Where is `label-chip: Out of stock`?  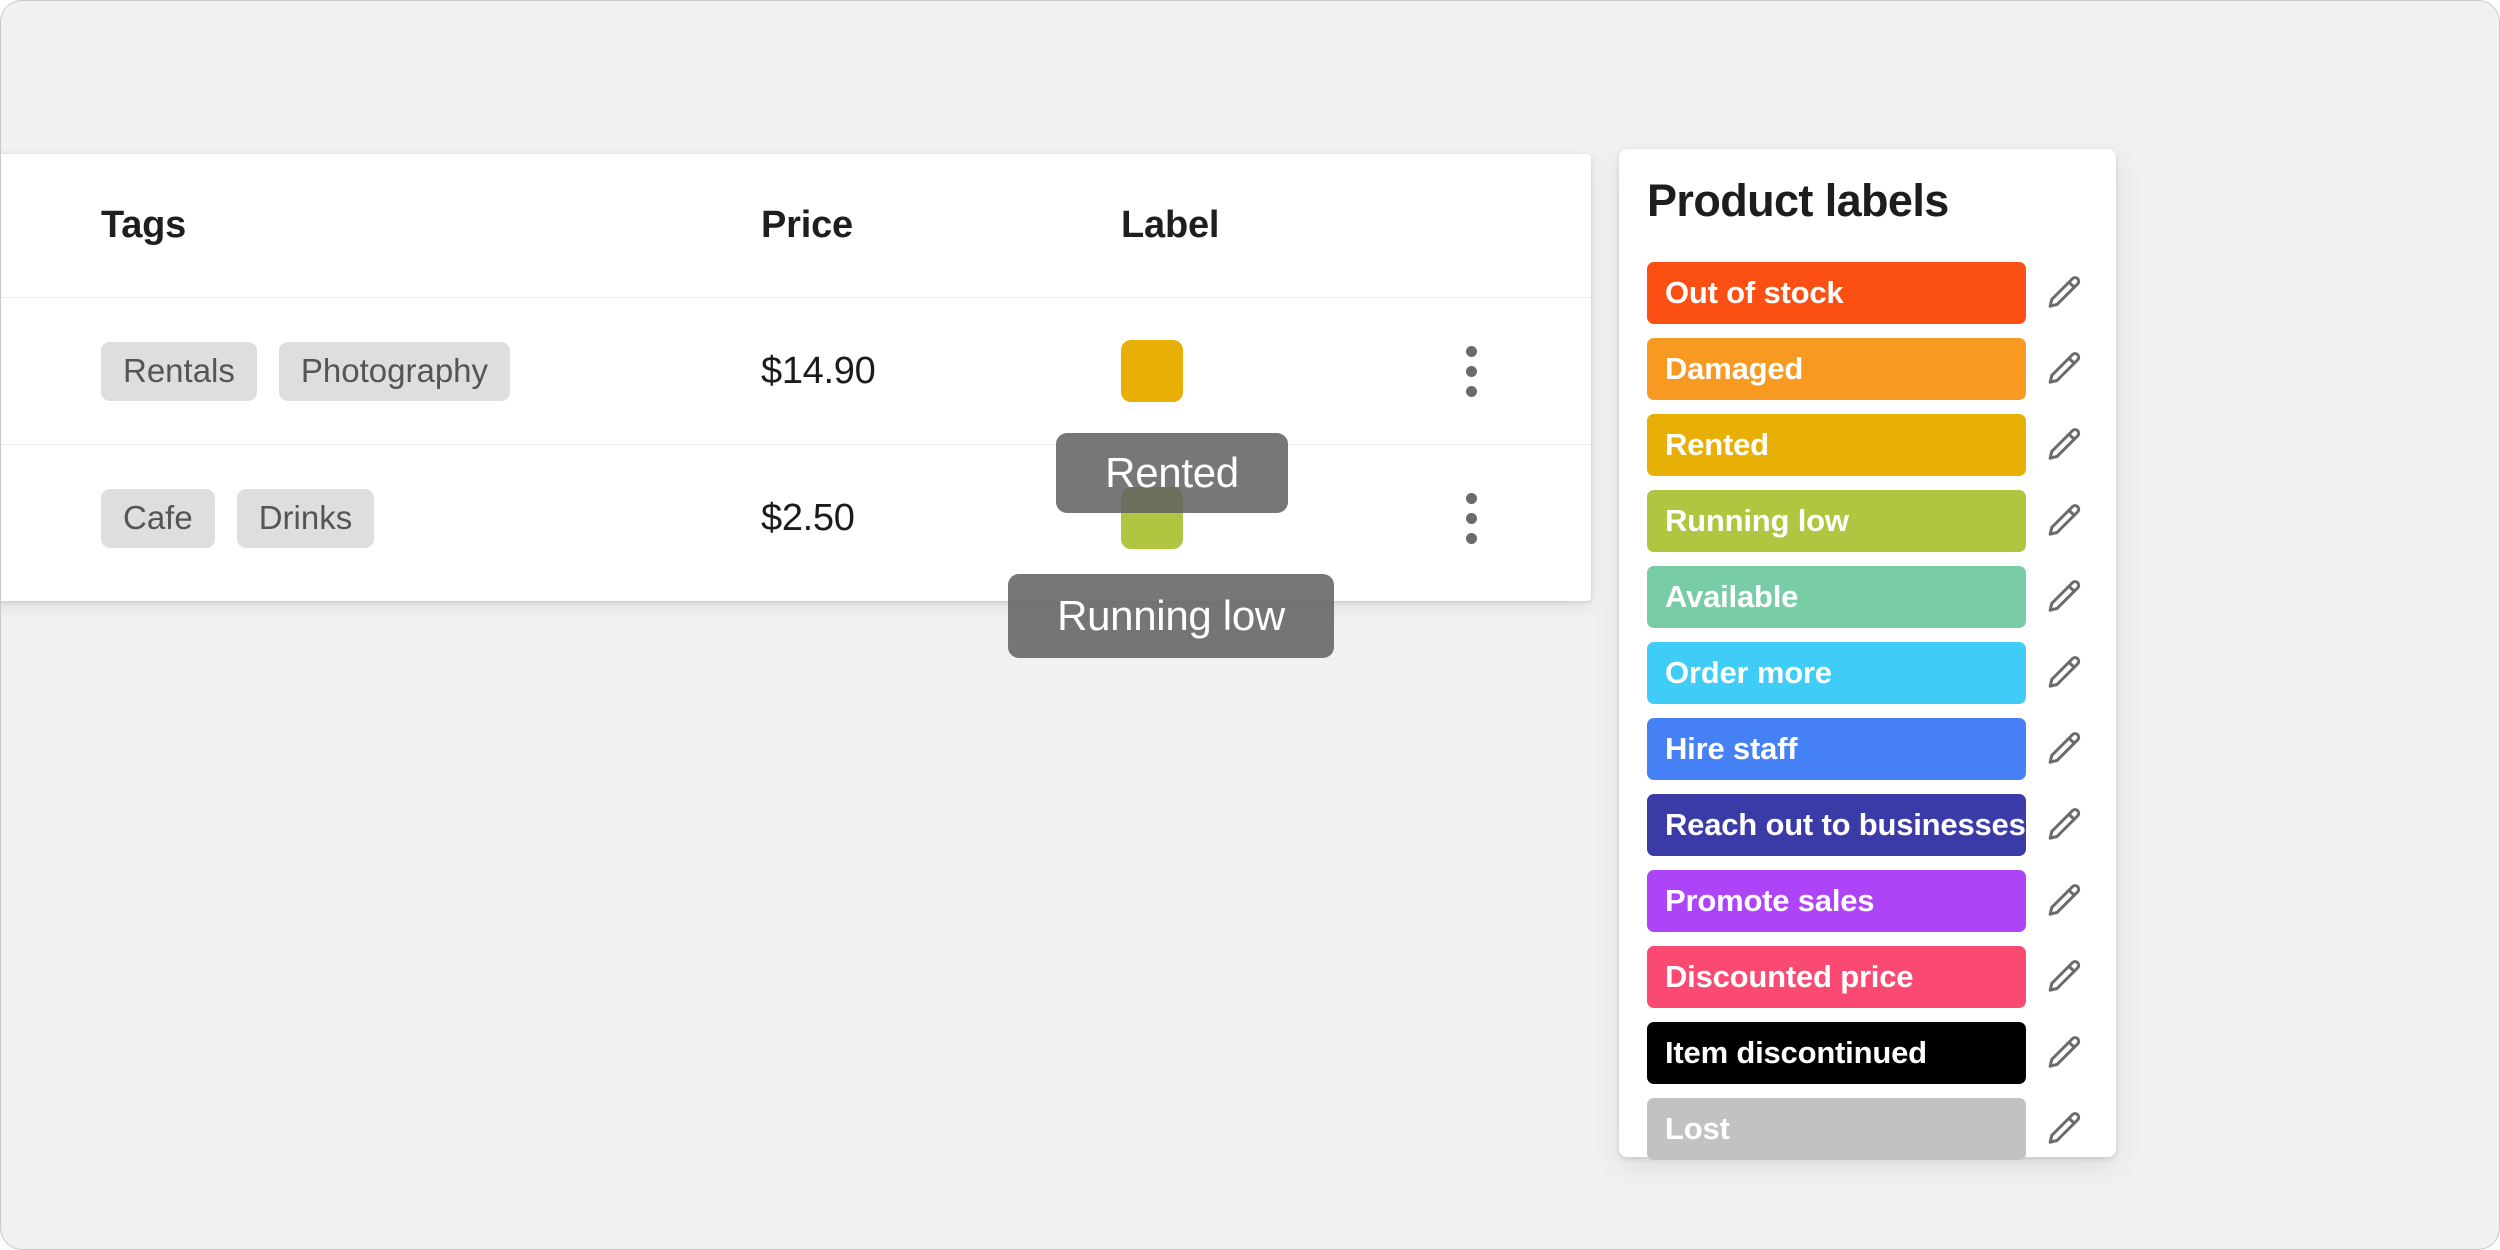
label-chip: Out of stock is located at coordinates (1836, 293).